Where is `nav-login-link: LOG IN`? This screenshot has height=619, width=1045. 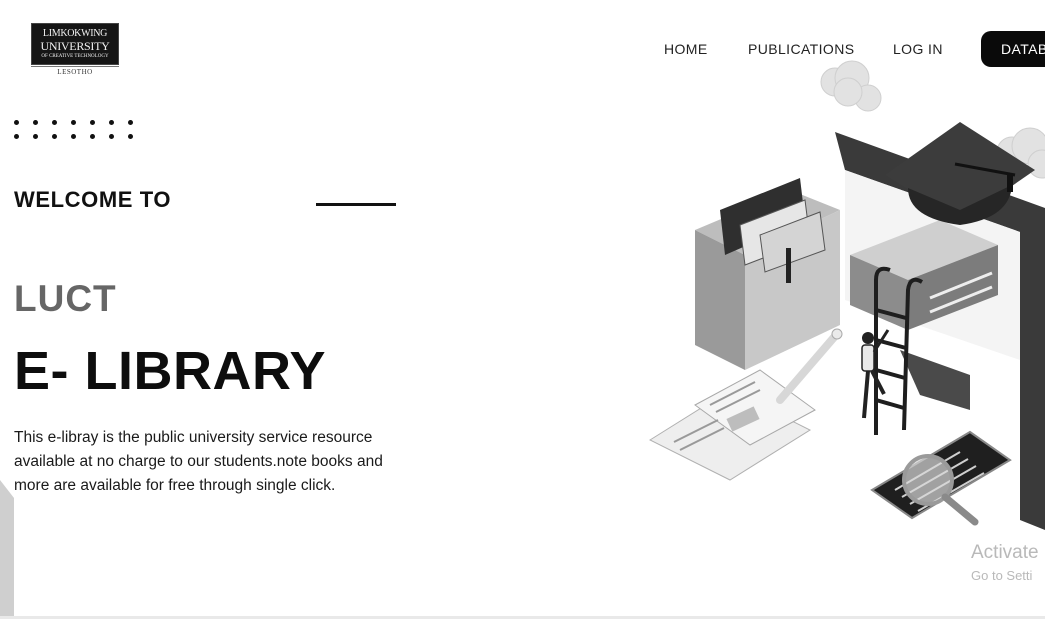
nav-login-link: LOG IN is located at coordinates (918, 49).